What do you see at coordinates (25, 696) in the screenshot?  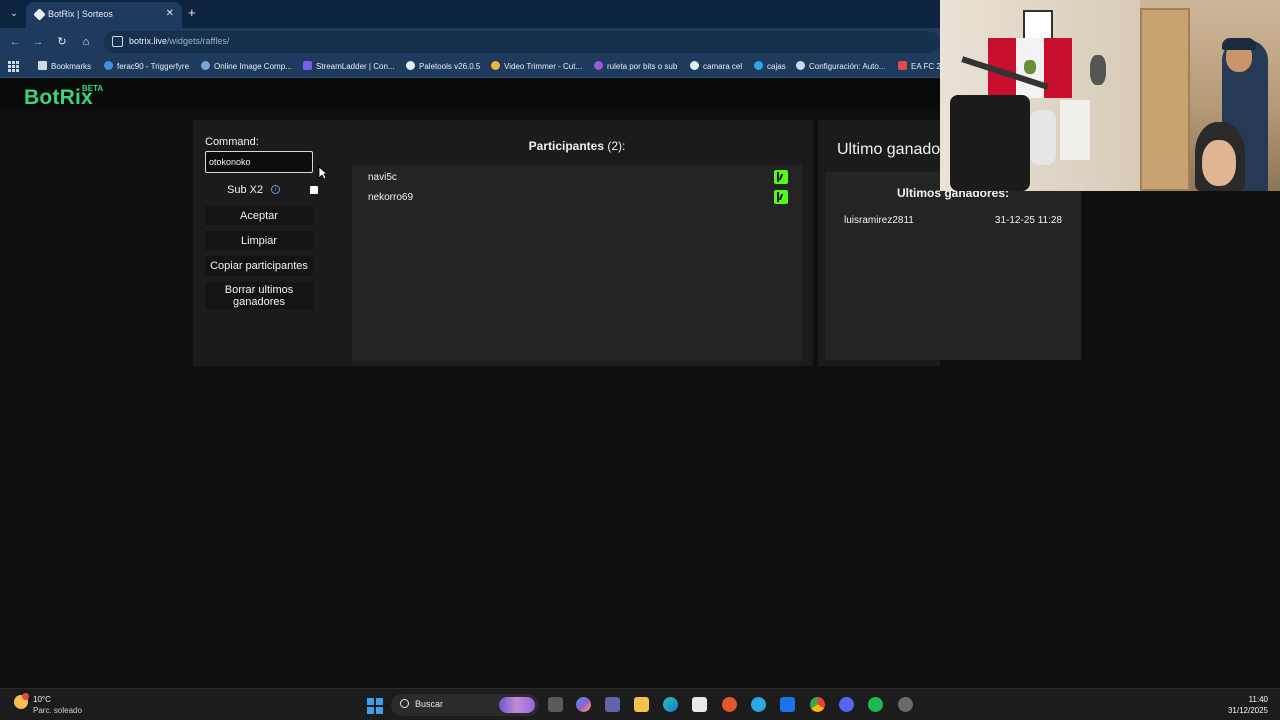 I see `weather-alert-icon` at bounding box center [25, 696].